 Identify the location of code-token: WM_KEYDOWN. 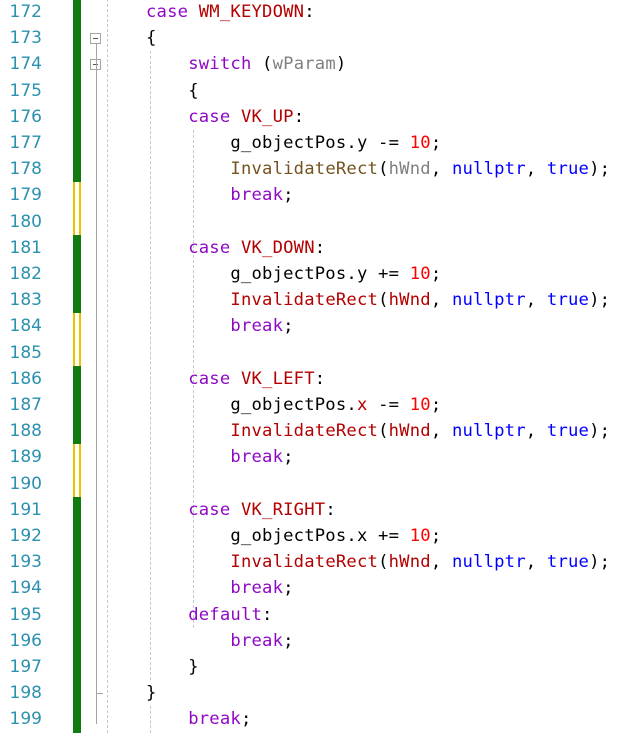
(251, 12).